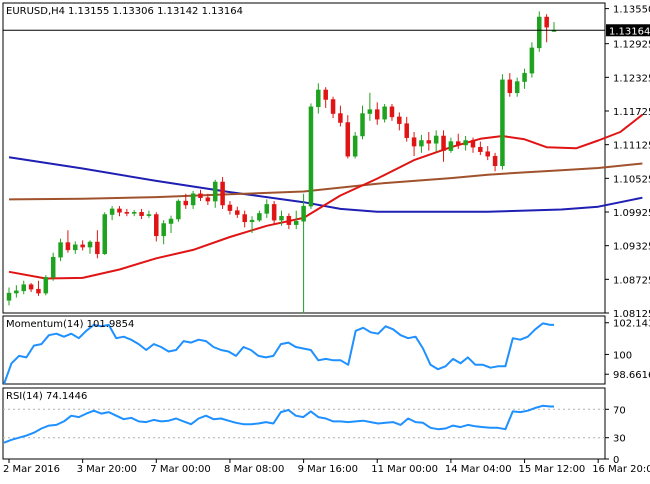 This screenshot has width=650, height=484. I want to click on price-tick-label: 1.13550, so click(631, 10).